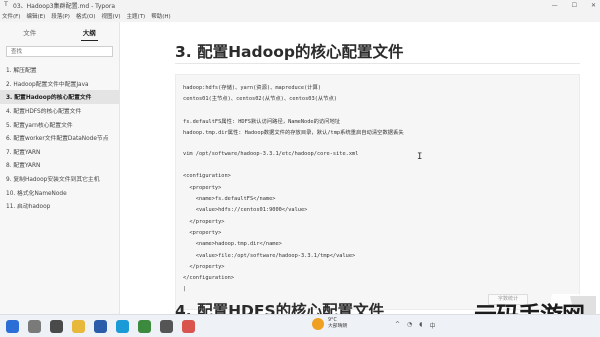 Image resolution: width=600 pixels, height=337 pixels. What do you see at coordinates (59, 51) in the screenshot?
I see `outline-search-input: 查找` at bounding box center [59, 51].